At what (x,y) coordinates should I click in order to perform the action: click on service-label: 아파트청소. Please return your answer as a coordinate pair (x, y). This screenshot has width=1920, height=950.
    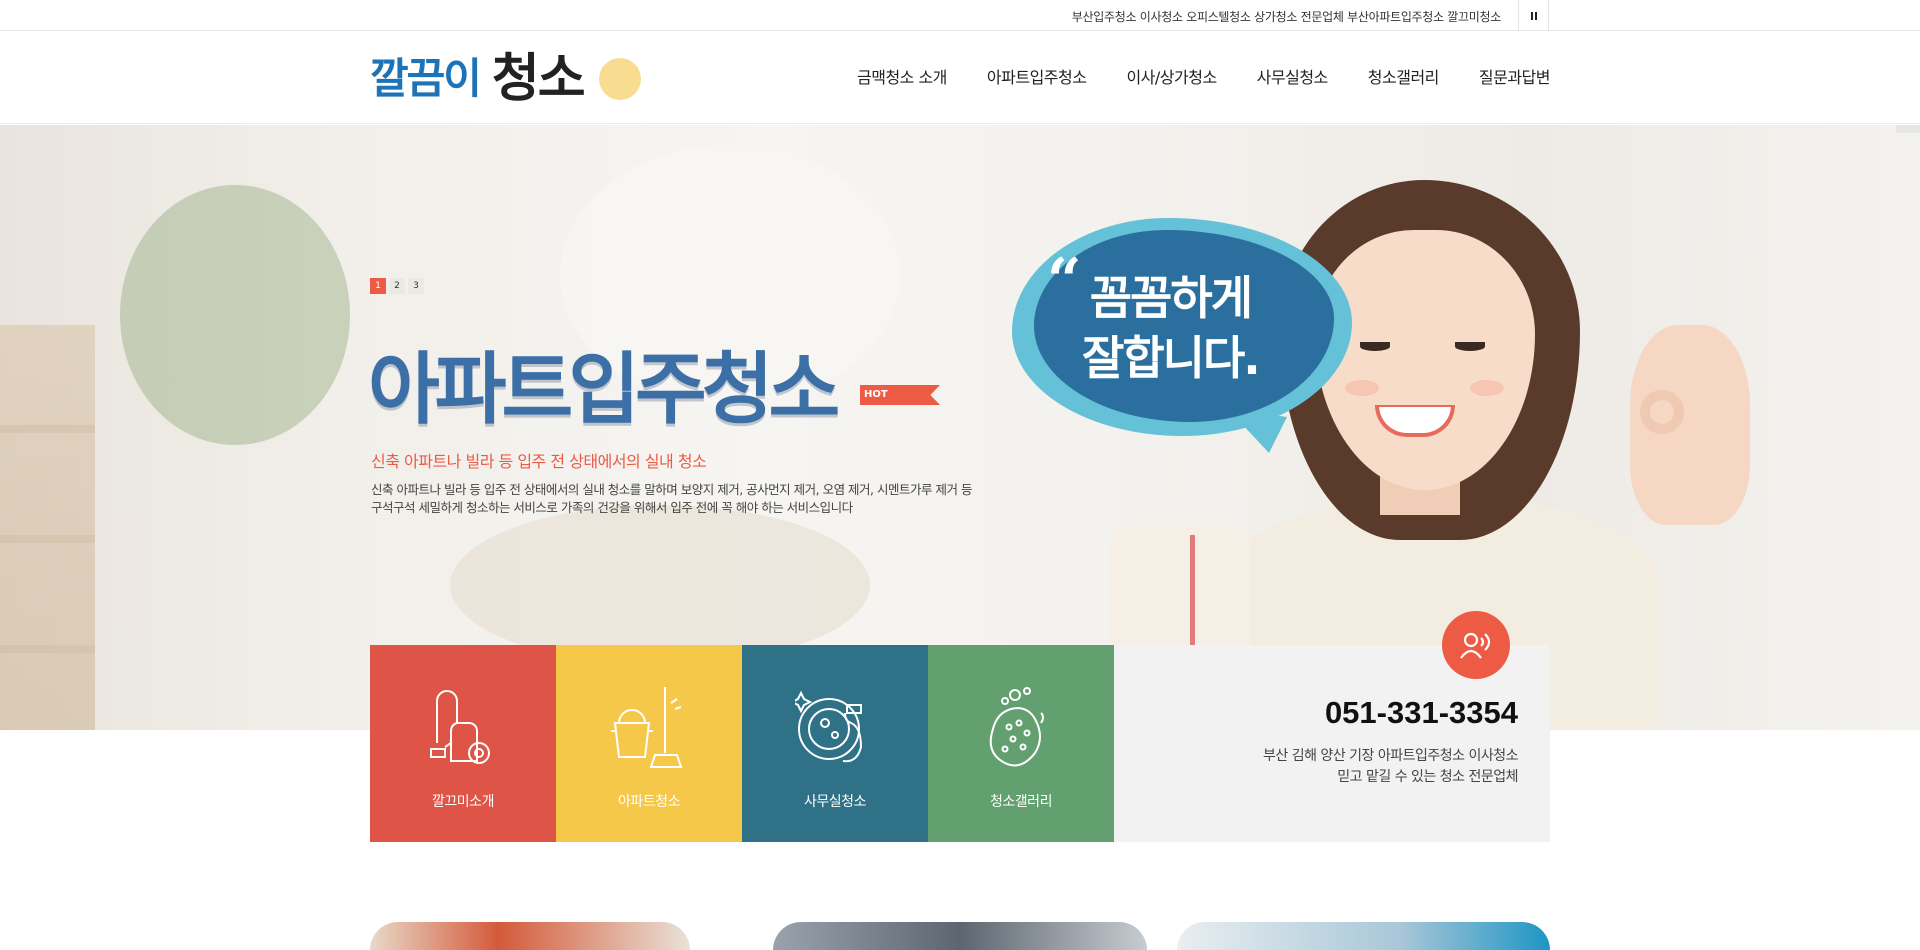
    Looking at the image, I should click on (649, 802).